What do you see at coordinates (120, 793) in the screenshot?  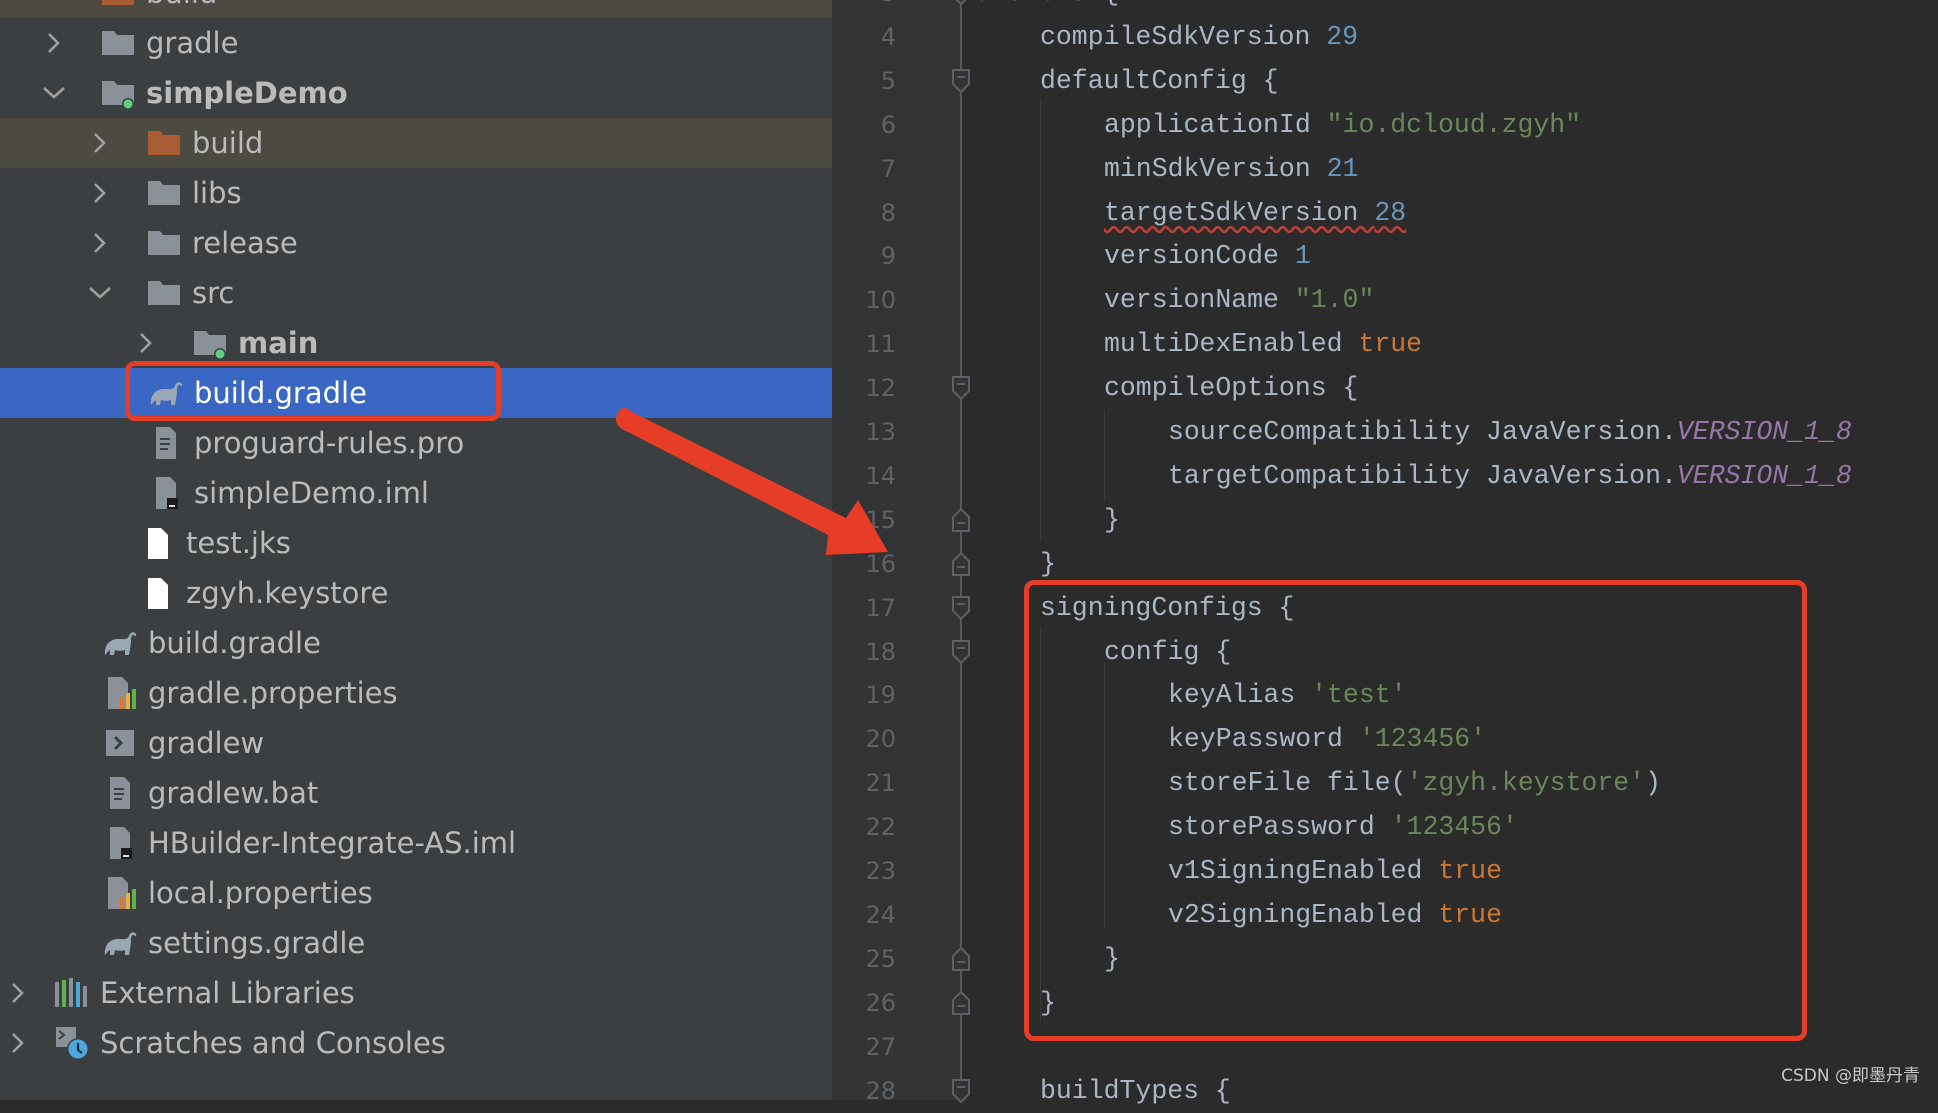 I see `text-file-icon` at bounding box center [120, 793].